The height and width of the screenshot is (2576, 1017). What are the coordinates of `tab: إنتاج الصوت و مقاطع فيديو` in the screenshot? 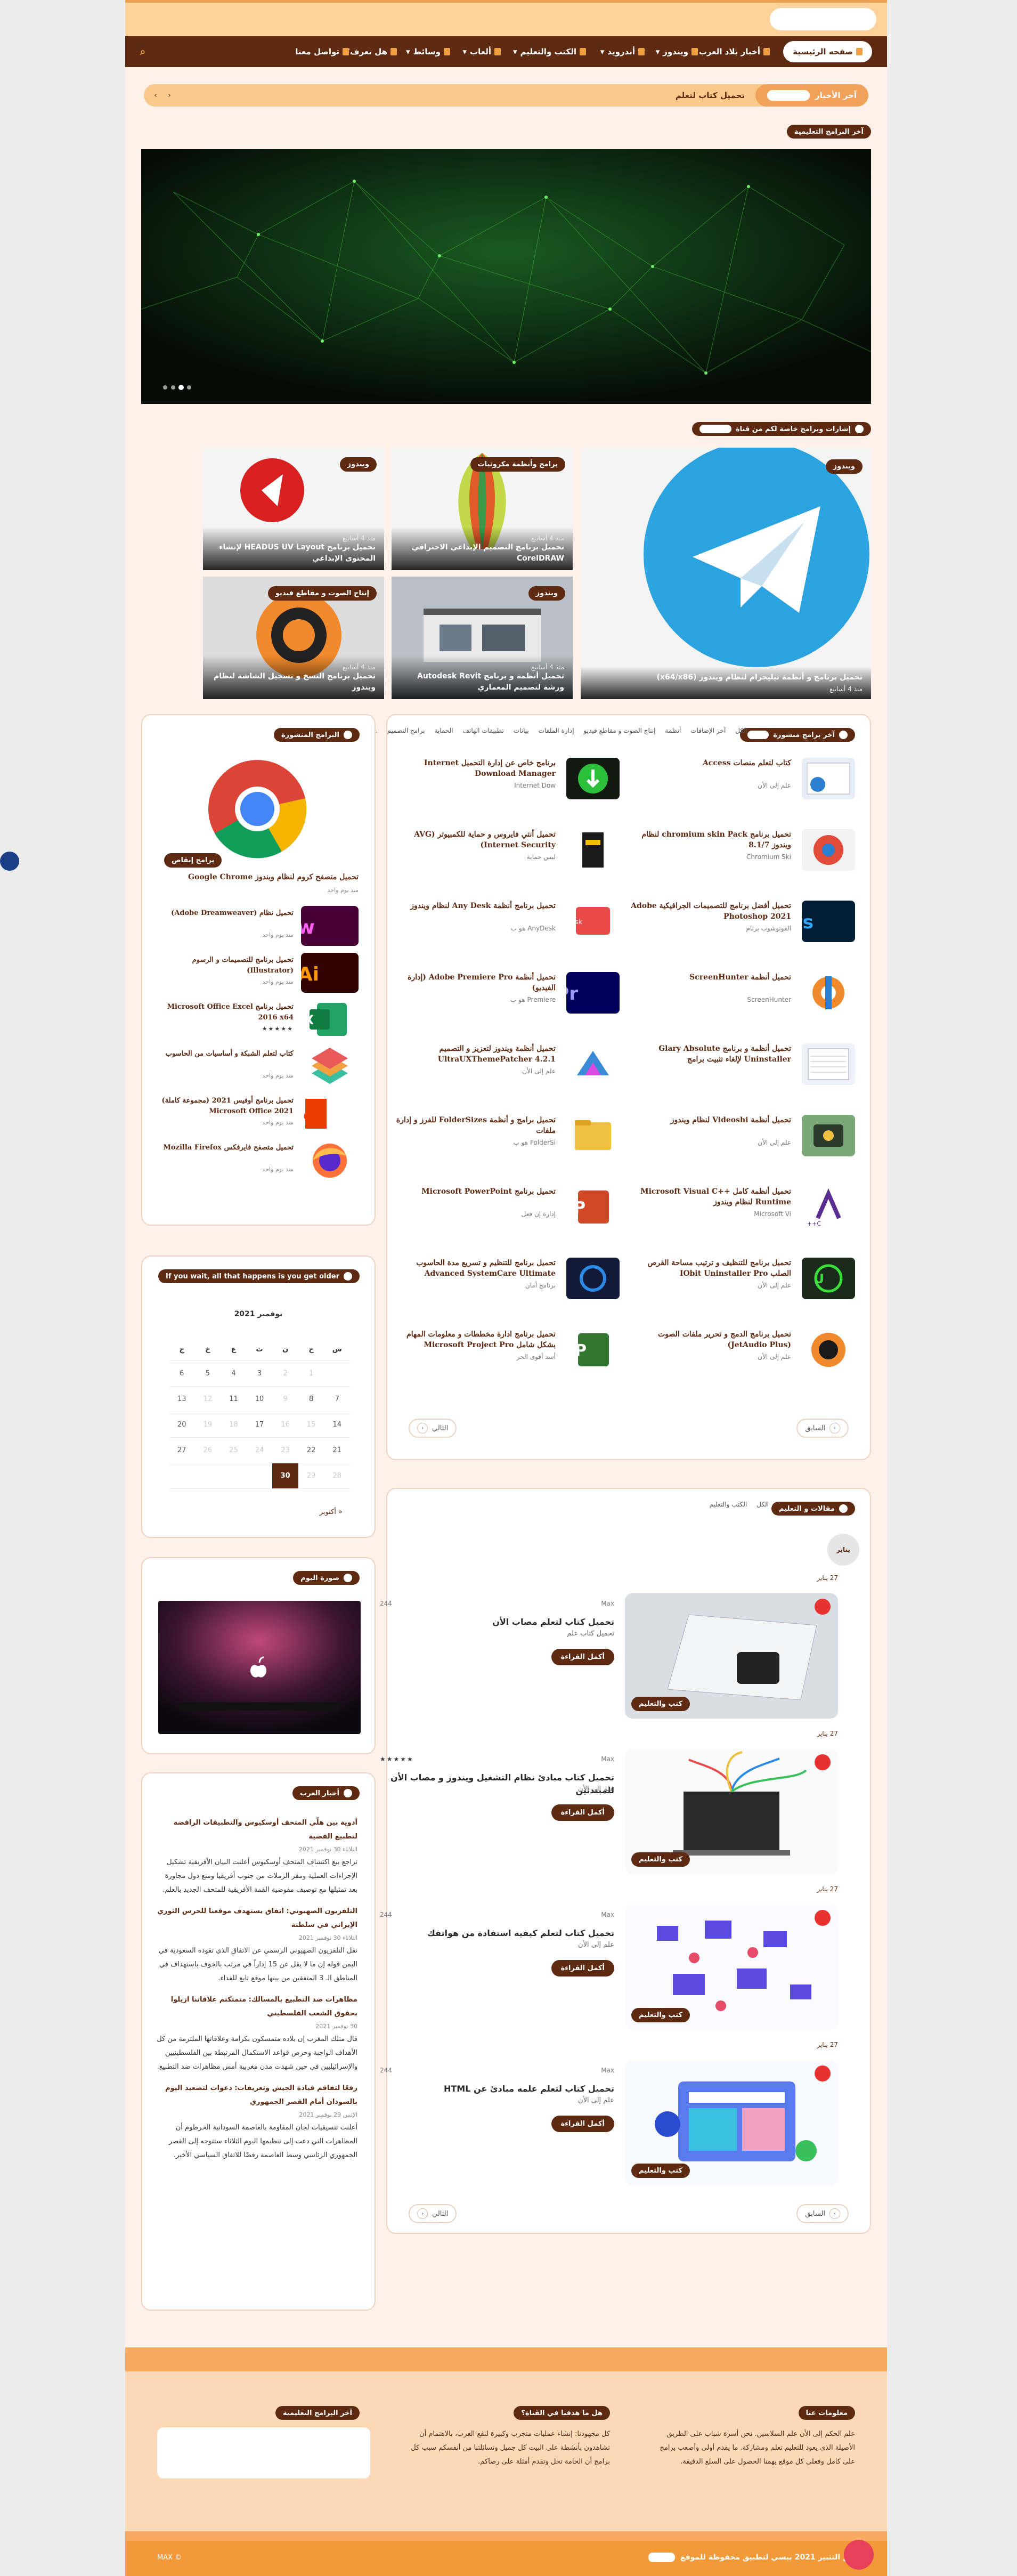 It's located at (620, 731).